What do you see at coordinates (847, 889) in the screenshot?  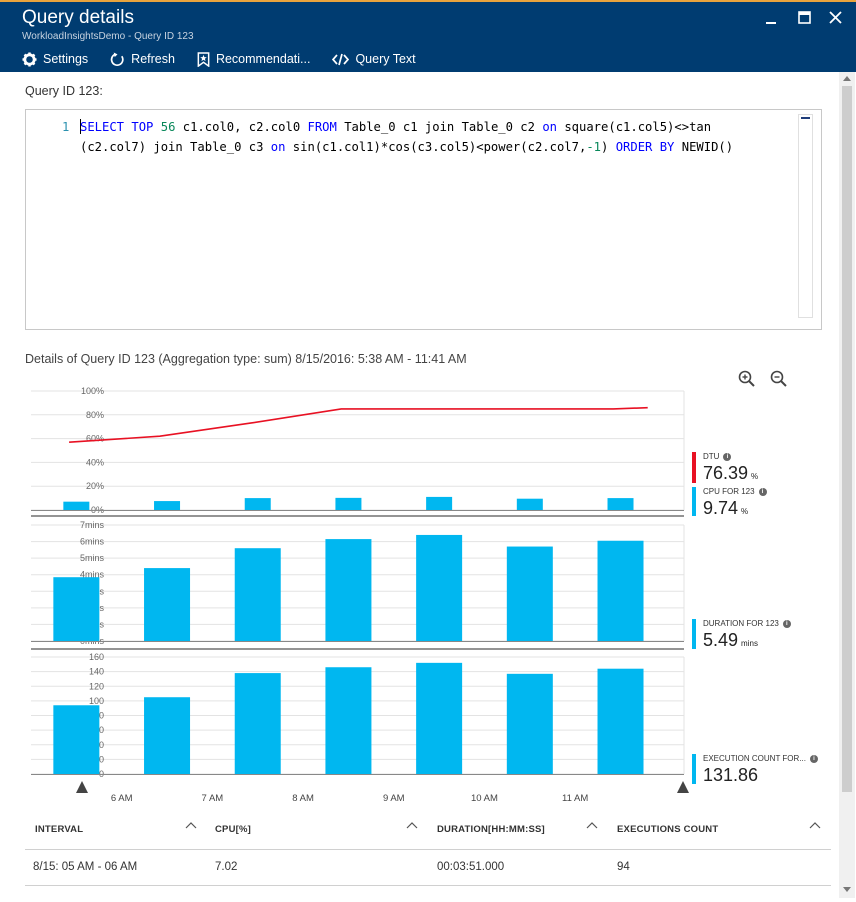 I see `scroll-down-arrow-icon` at bounding box center [847, 889].